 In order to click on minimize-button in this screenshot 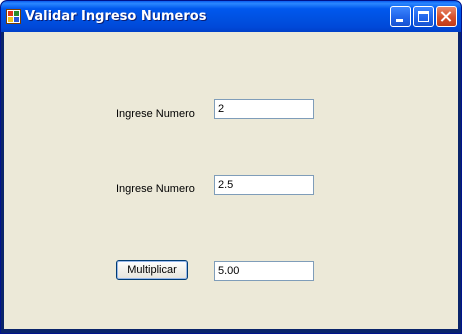, I will do `click(400, 16)`.